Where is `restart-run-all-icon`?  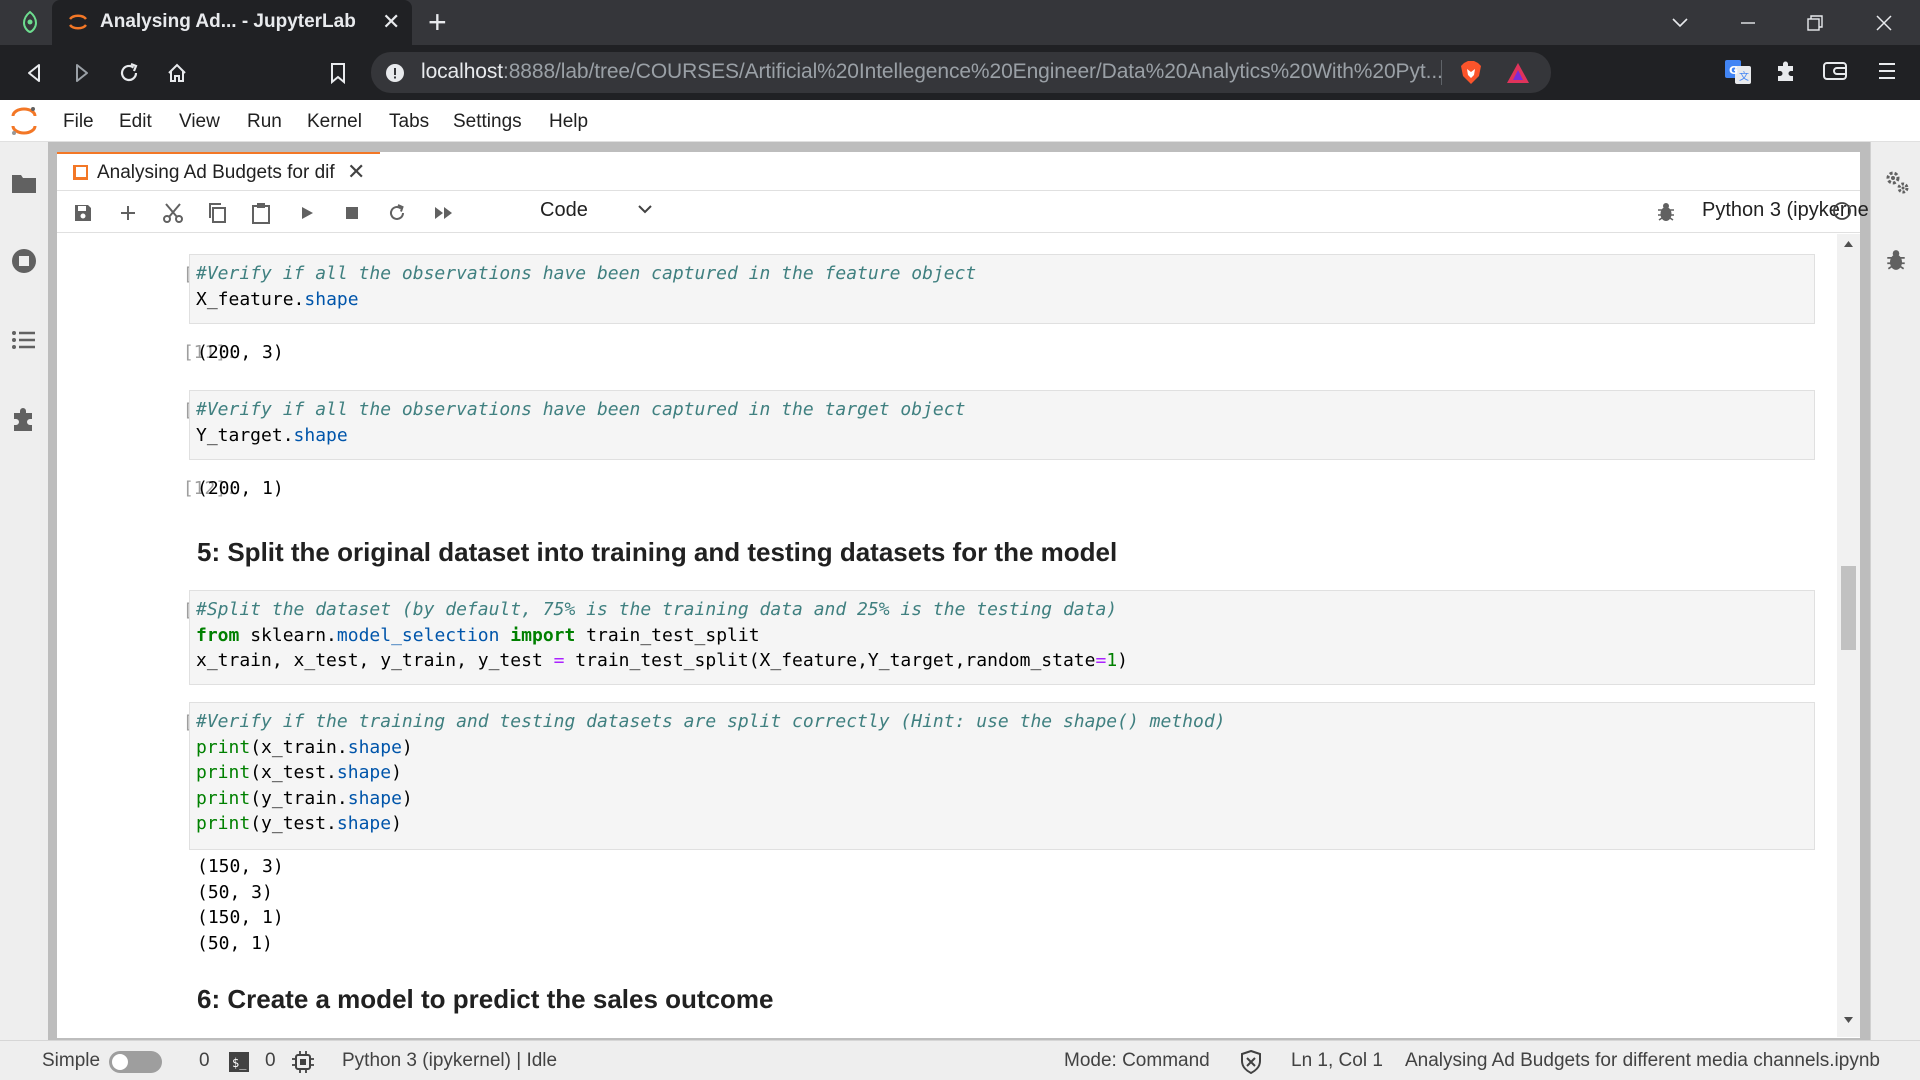
restart-run-all-icon is located at coordinates (444, 213).